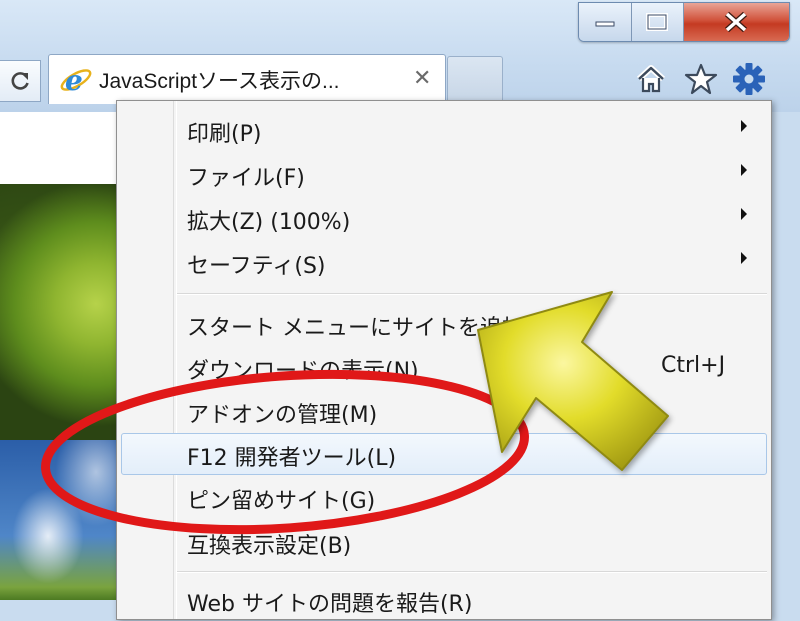  I want to click on menu-item-label: ファイル(F), so click(246, 178).